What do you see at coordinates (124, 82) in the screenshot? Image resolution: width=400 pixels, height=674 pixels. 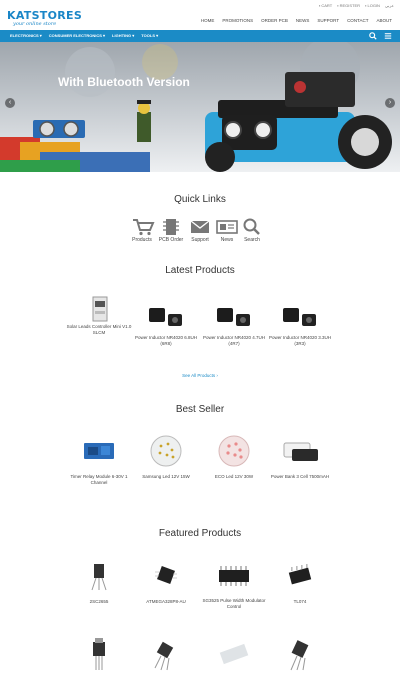 I see `hero-title: With Bluetooth Version` at bounding box center [124, 82].